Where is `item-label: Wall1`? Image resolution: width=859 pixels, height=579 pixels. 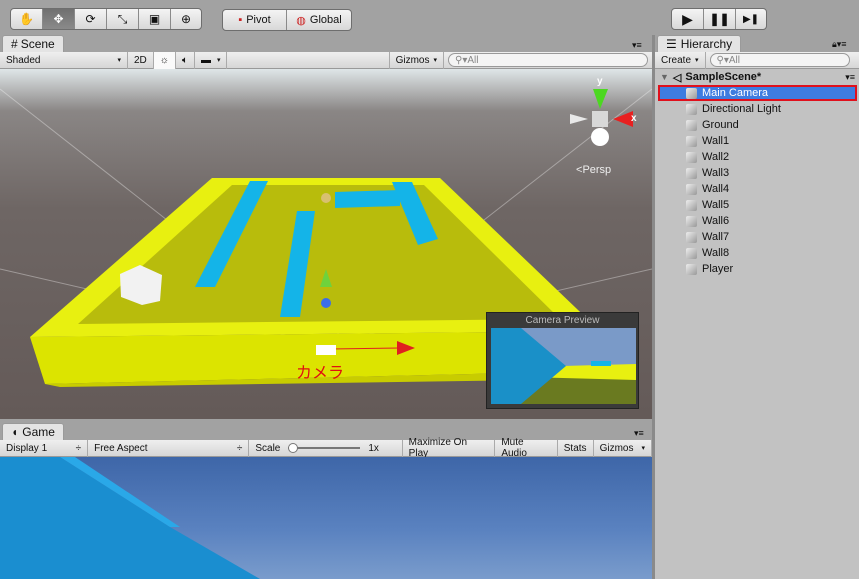 item-label: Wall1 is located at coordinates (716, 141).